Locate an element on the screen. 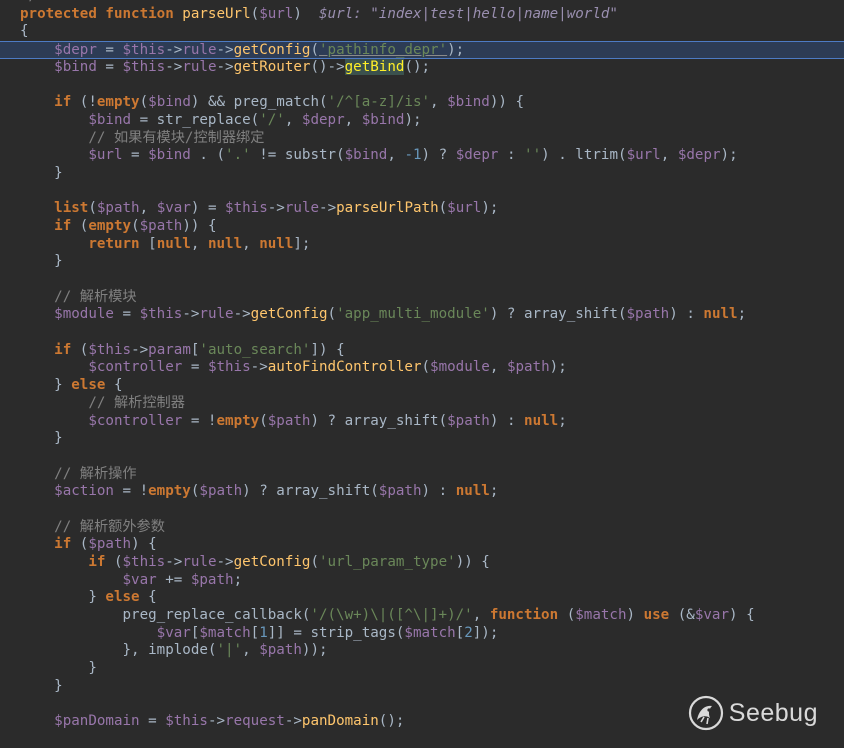 This screenshot has width=844, height=748. code-token: $depr is located at coordinates (477, 155).